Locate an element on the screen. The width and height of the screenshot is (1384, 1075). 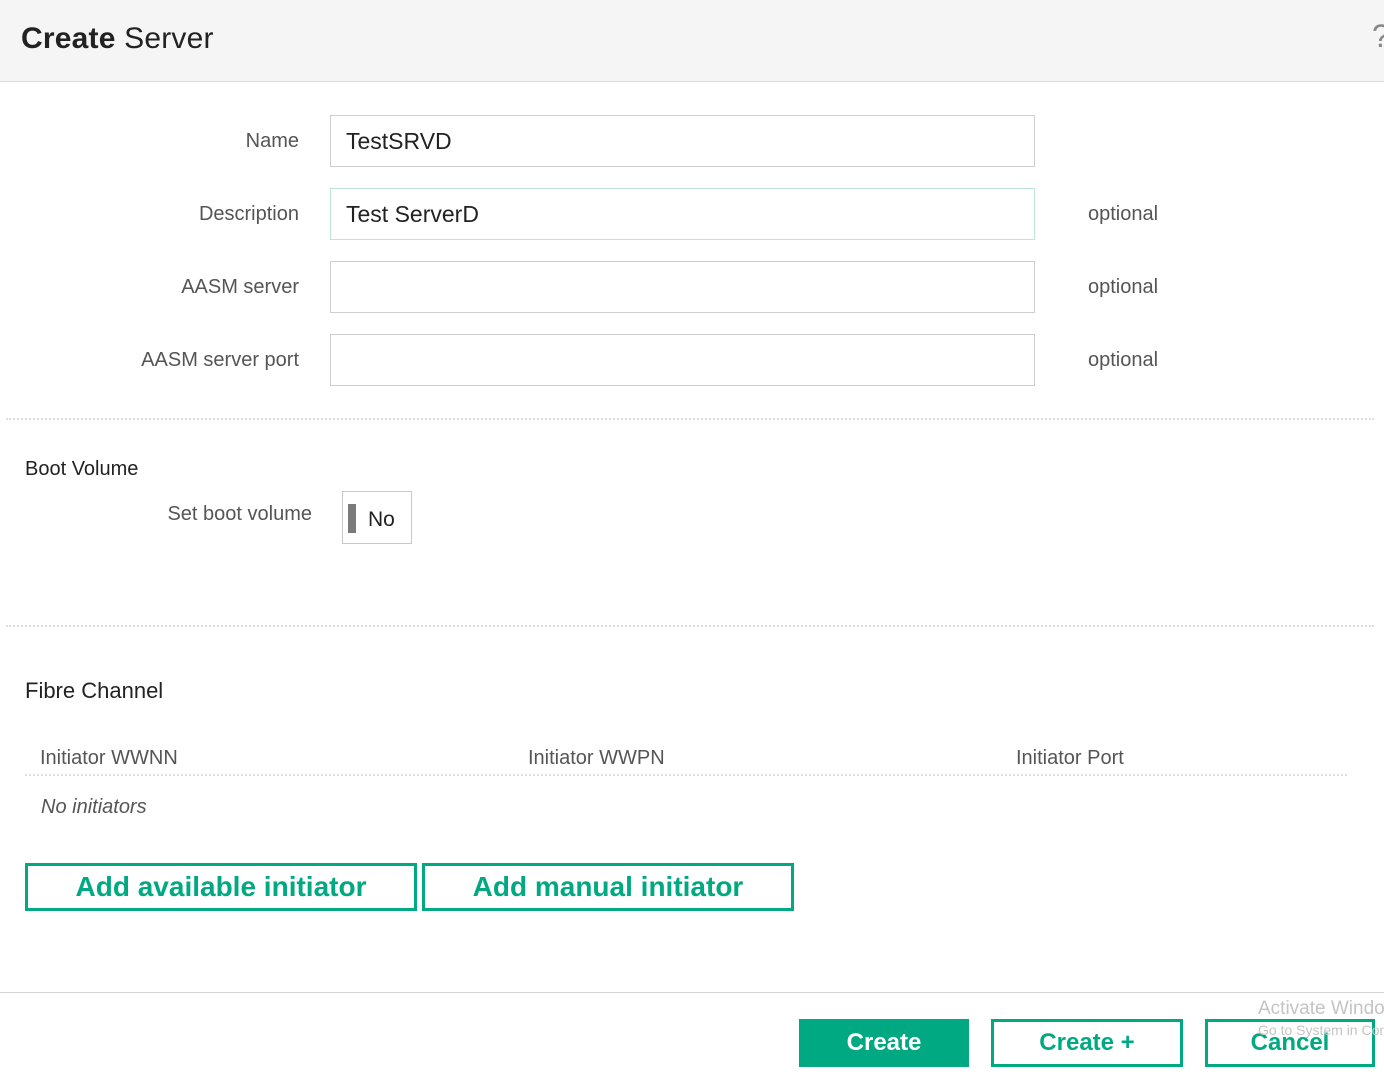
toggle-knob is located at coordinates (352, 518).